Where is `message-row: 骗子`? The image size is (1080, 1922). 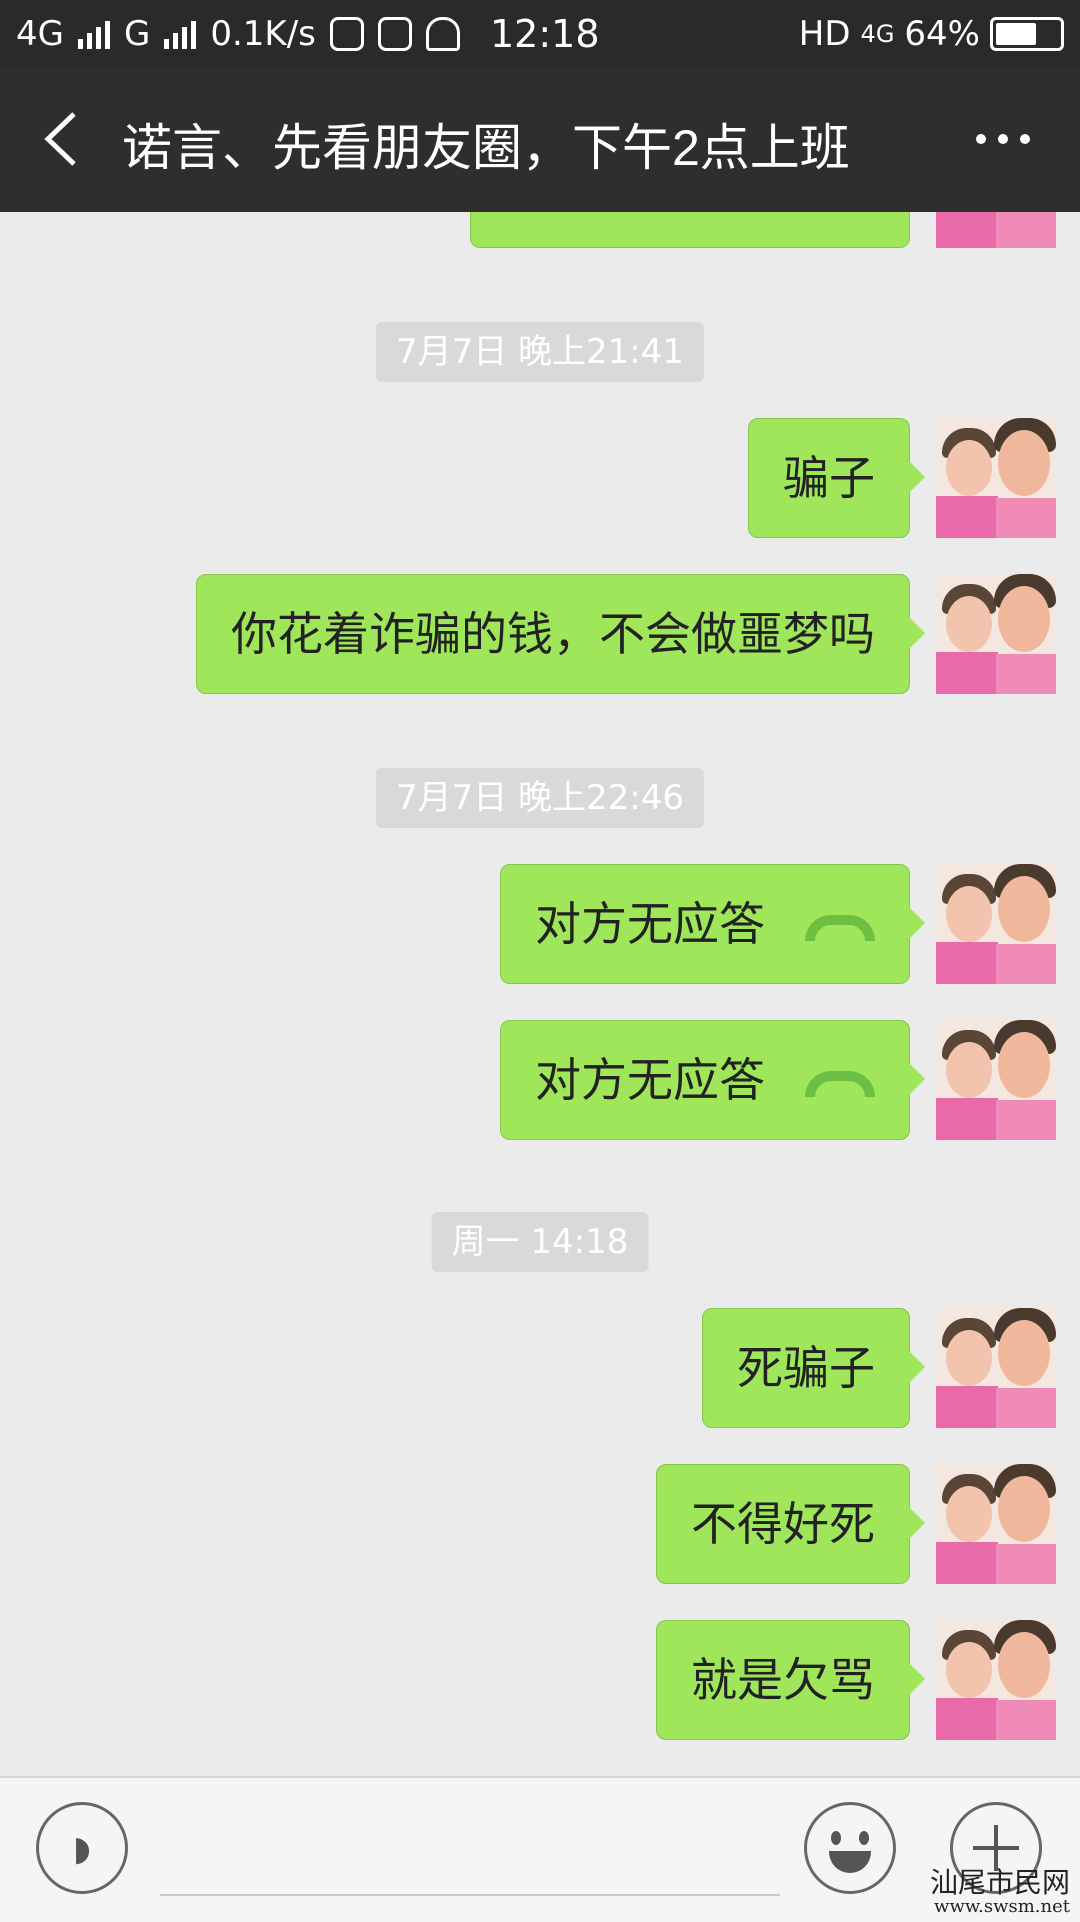 message-row: 骗子 is located at coordinates (540, 478).